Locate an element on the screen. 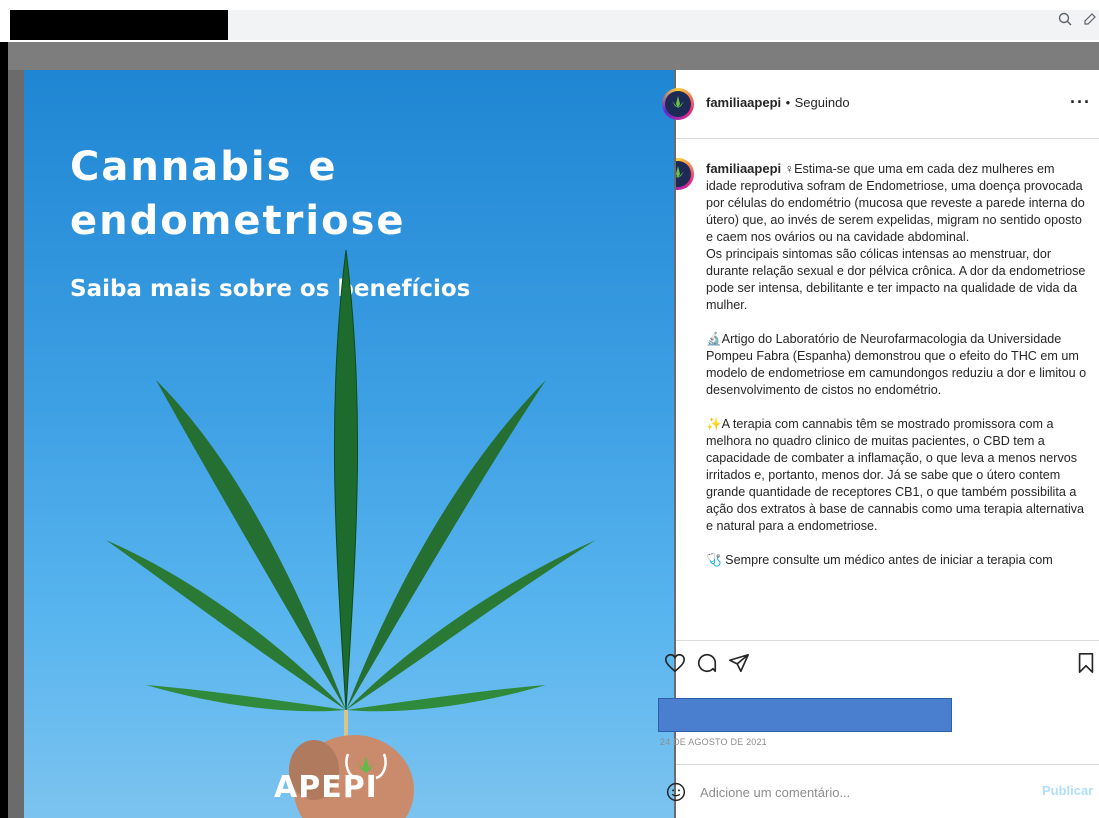  comment-icon is located at coordinates (707, 665).